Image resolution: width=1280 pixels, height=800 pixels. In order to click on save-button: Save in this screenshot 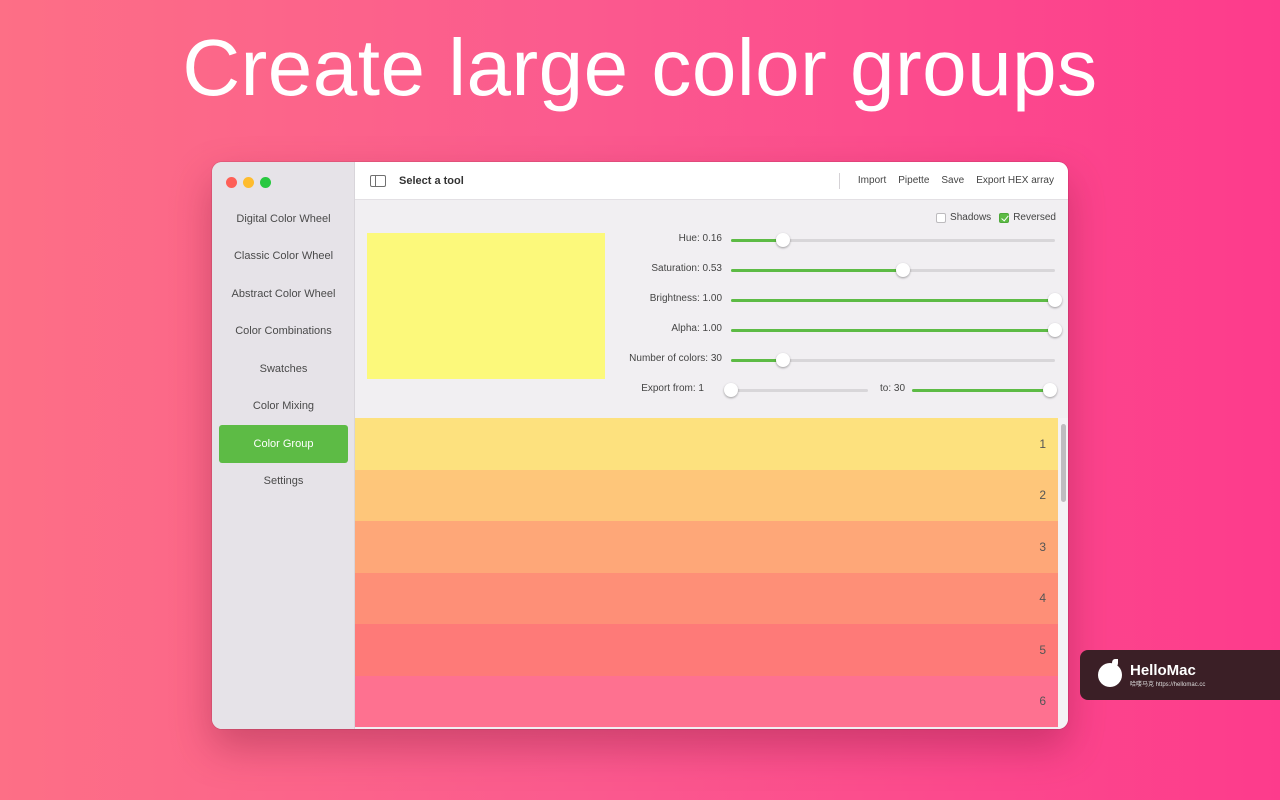, I will do `click(952, 180)`.